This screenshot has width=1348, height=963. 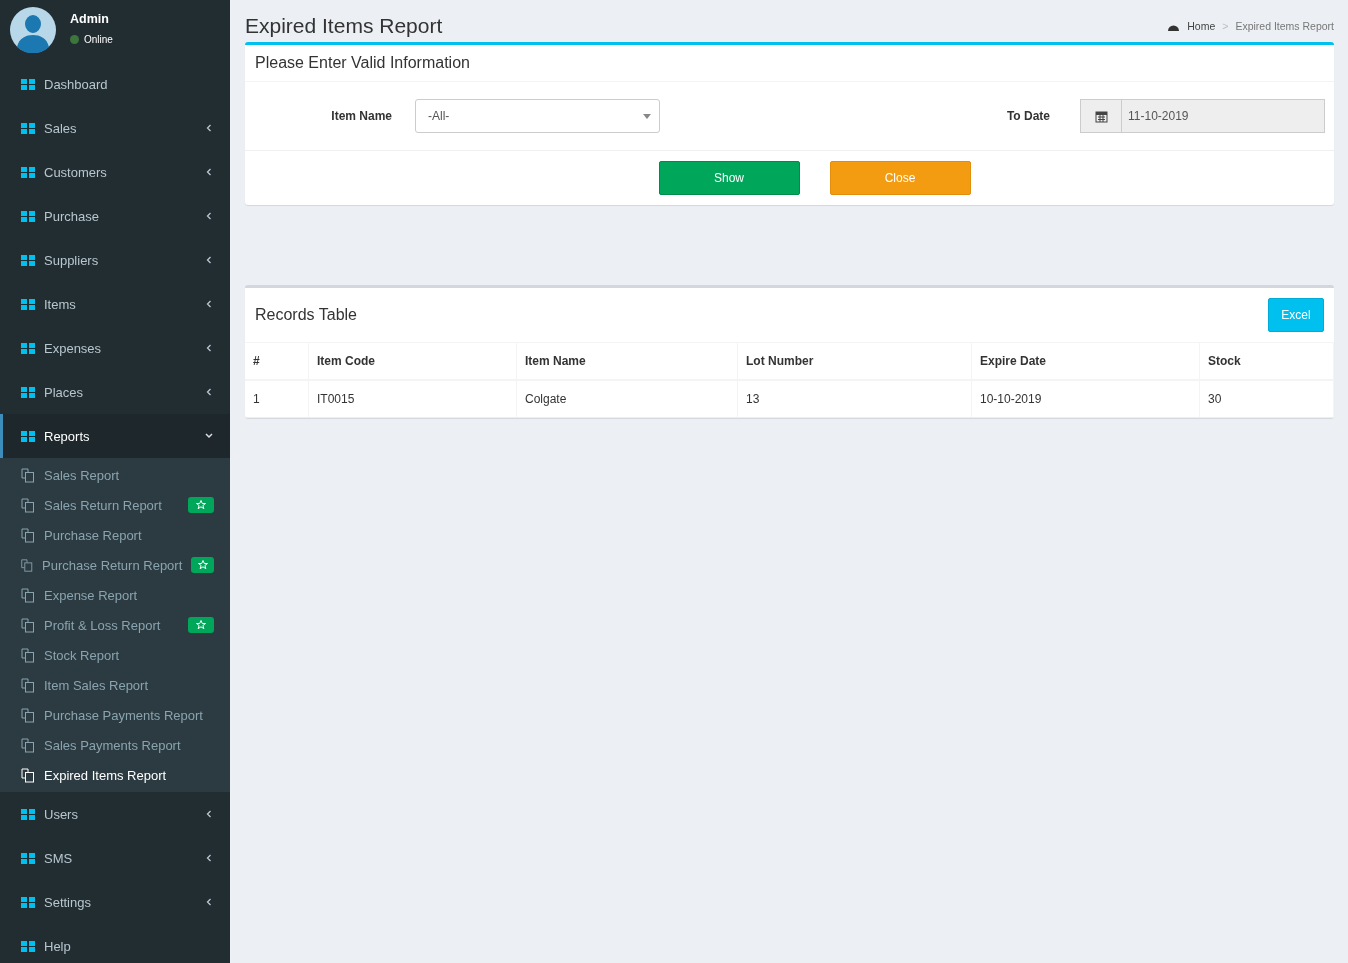 I want to click on sidebar-item: Customers, so click(x=115, y=172).